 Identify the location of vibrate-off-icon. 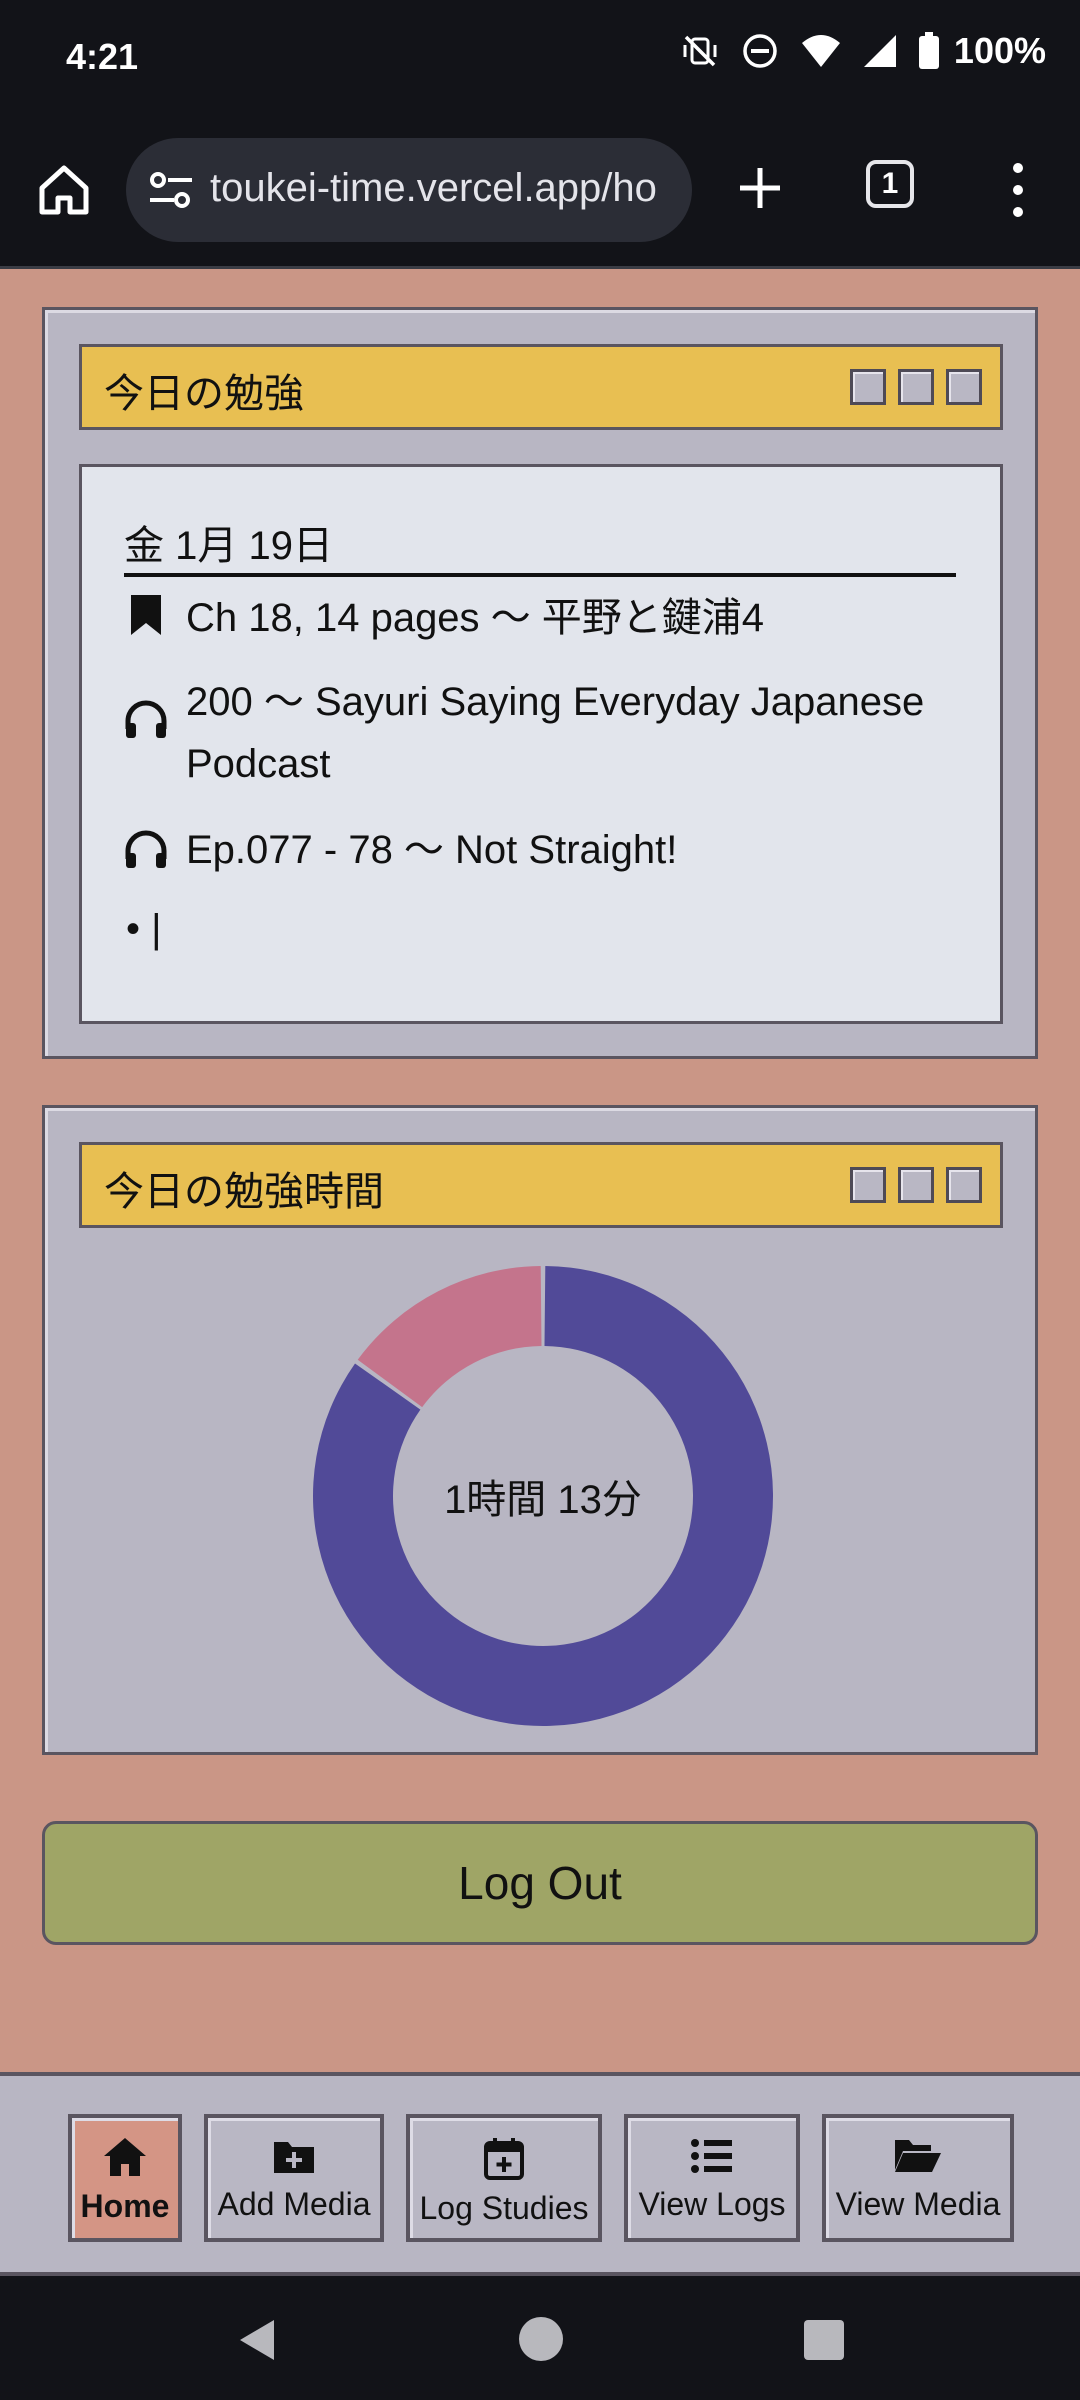
(700, 51).